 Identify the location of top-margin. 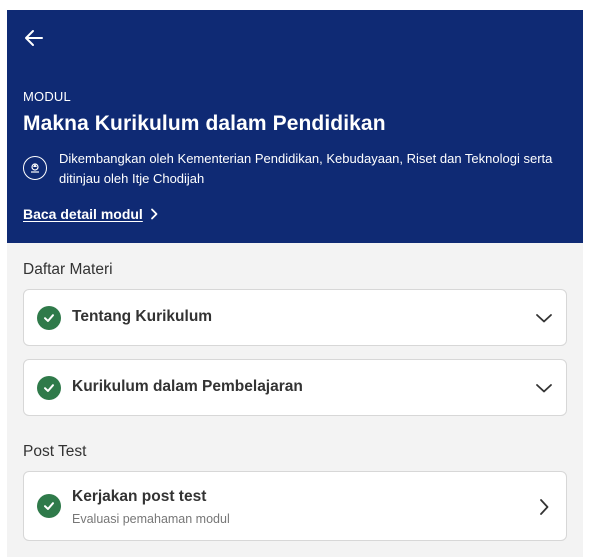
(295, 5).